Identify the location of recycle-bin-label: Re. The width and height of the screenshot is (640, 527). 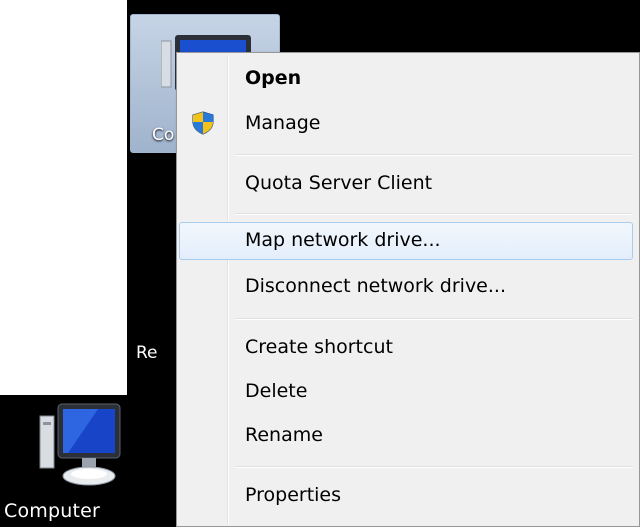
(147, 353).